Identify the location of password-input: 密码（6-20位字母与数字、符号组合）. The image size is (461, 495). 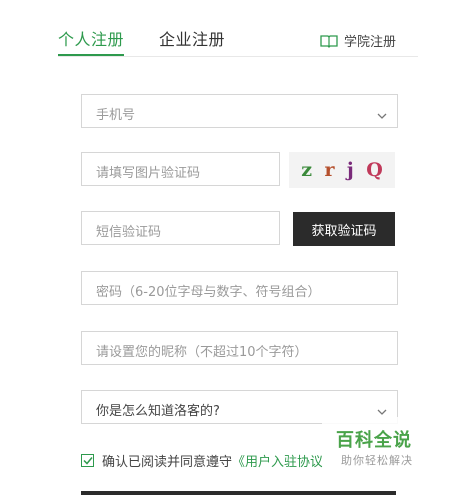
(239, 288).